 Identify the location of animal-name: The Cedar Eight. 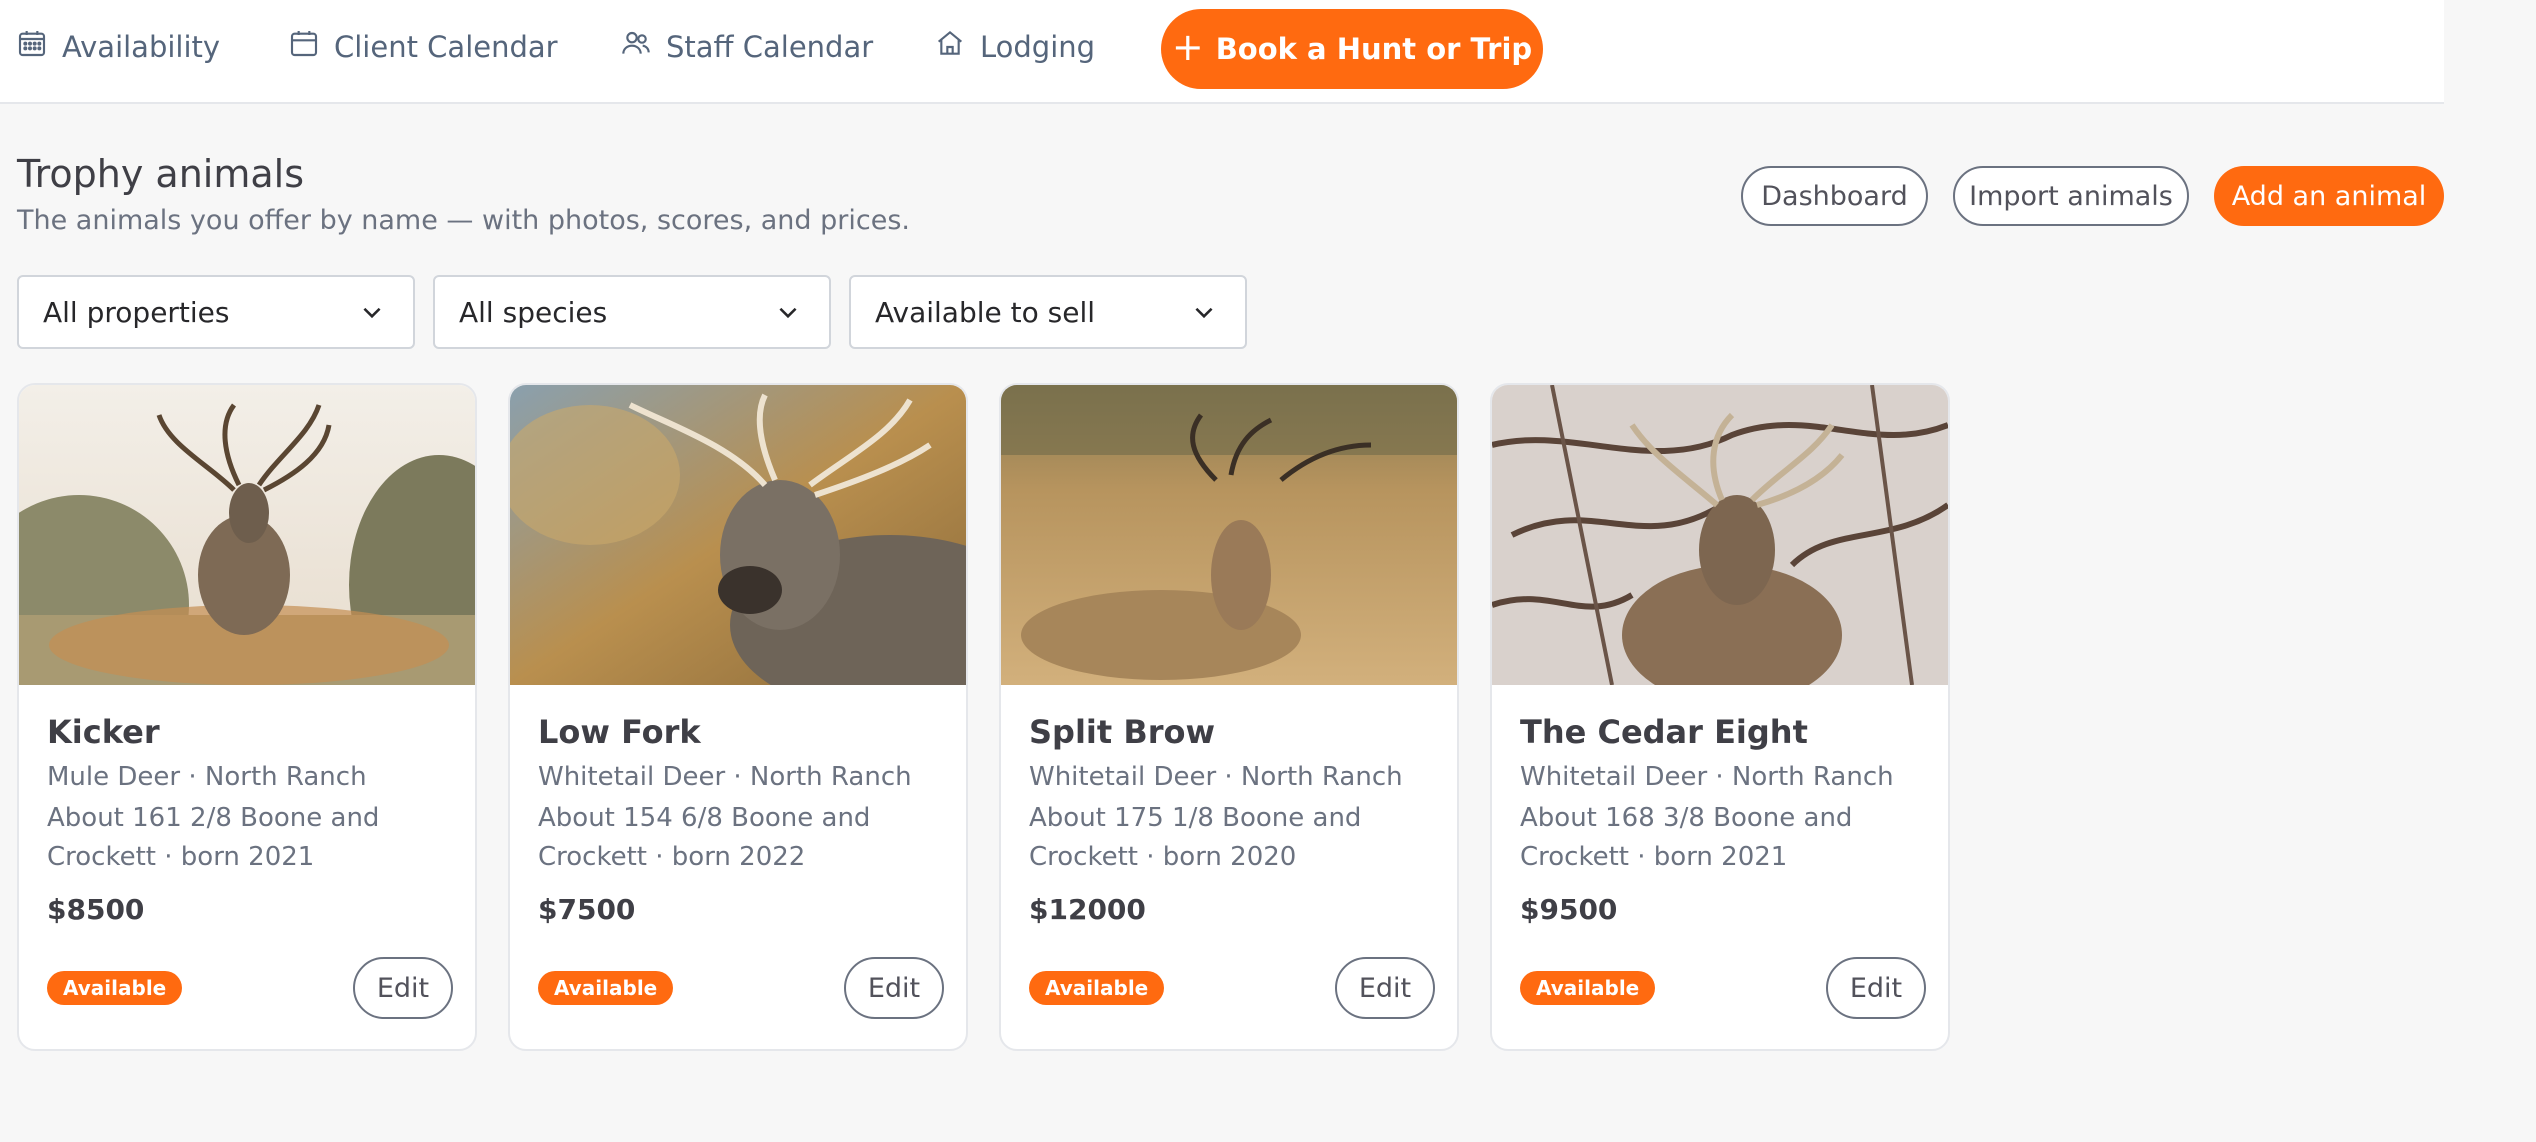
(1664, 732).